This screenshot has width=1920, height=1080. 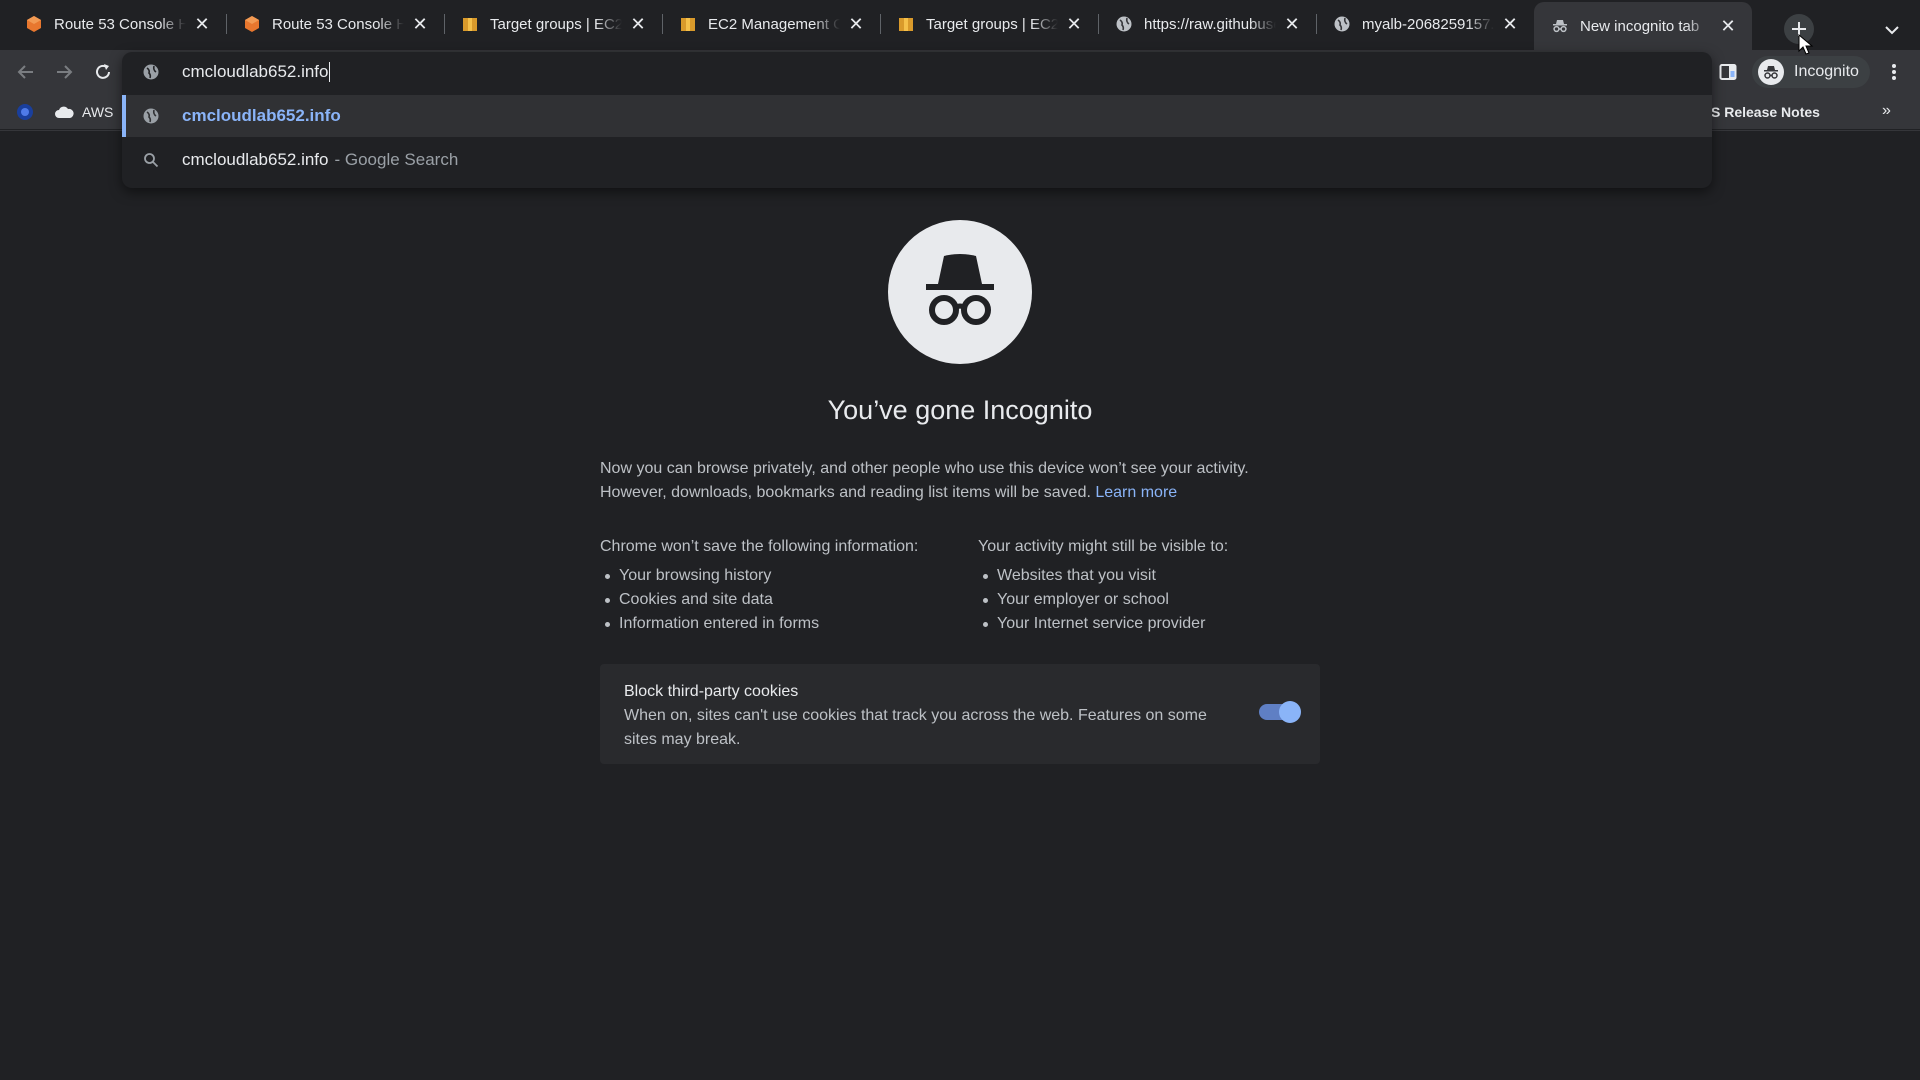 I want to click on cookie-card-title: Block third-party cookies, so click(x=711, y=691).